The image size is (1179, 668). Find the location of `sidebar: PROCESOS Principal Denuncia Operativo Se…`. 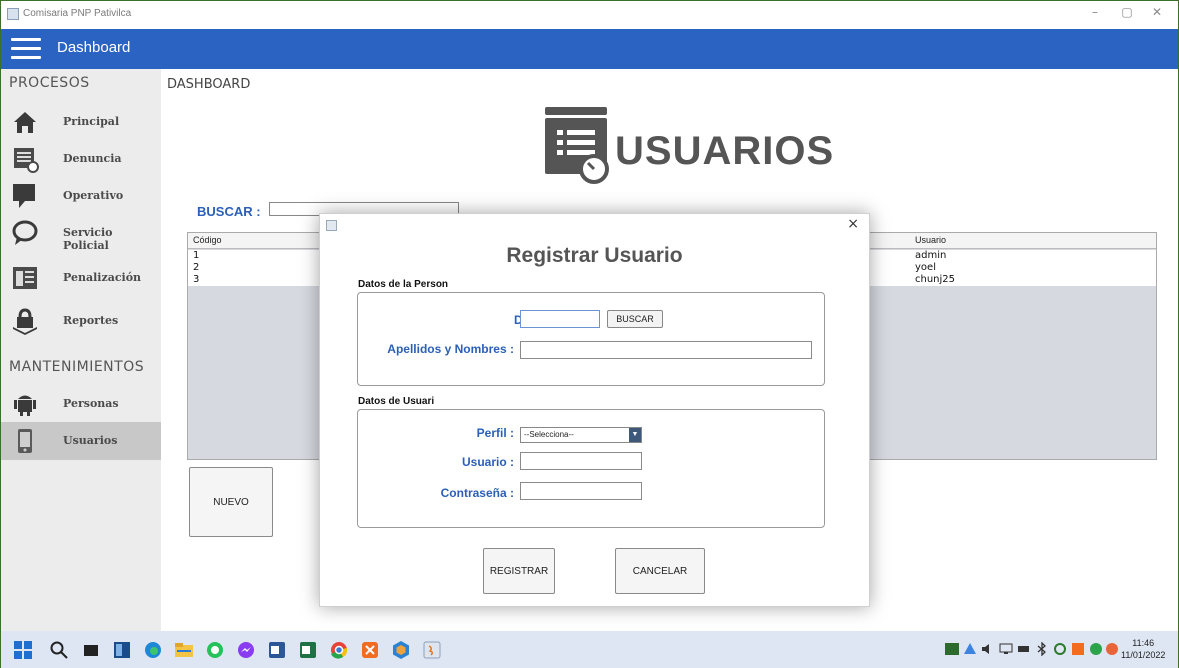

sidebar: PROCESOS Principal Denuncia Operativo Se… is located at coordinates (81, 350).